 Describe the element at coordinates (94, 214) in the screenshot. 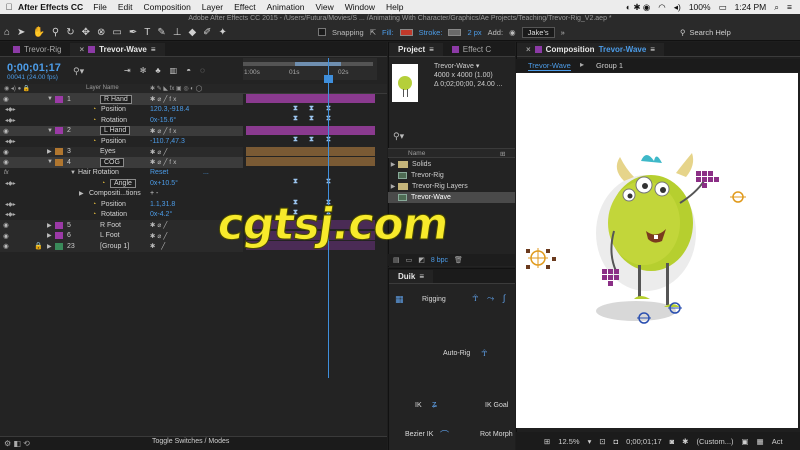

I see `stopwatch-icon: ◔` at that location.